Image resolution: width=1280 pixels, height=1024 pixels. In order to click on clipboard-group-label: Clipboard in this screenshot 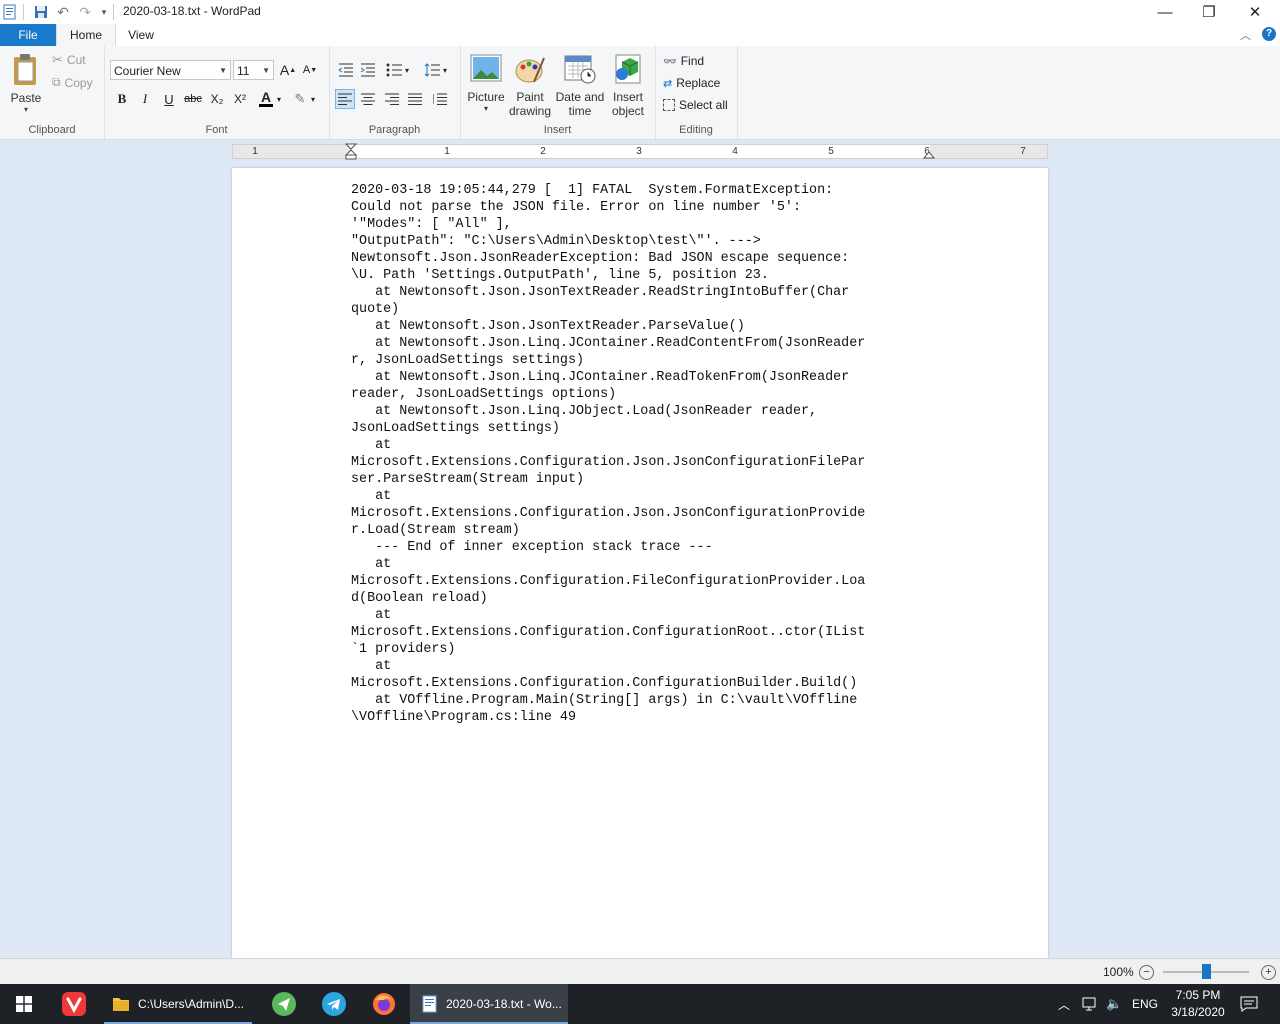, I will do `click(52, 130)`.